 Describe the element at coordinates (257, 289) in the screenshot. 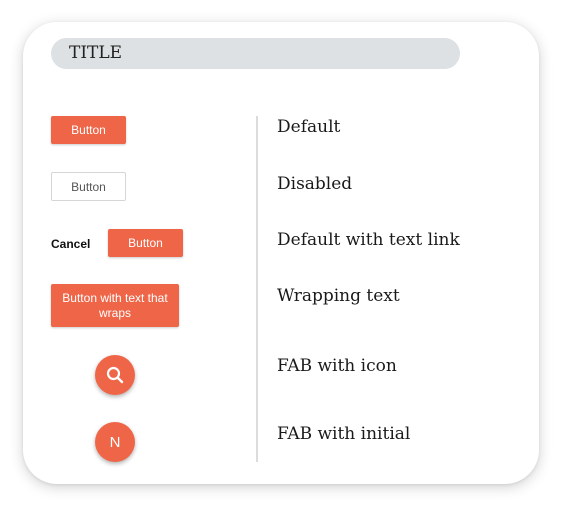

I see `column-divider` at that location.